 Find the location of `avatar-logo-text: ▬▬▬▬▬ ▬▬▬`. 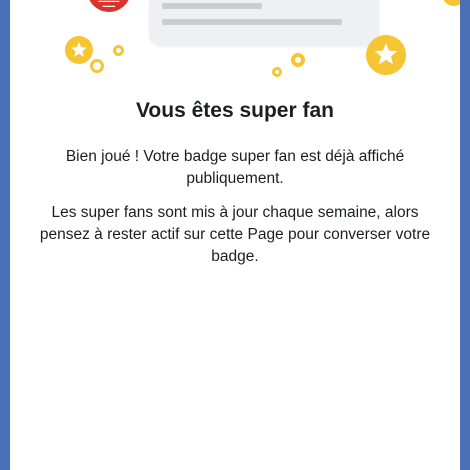

avatar-logo-text: ▬▬▬▬▬ ▬▬▬ is located at coordinates (109, 4).